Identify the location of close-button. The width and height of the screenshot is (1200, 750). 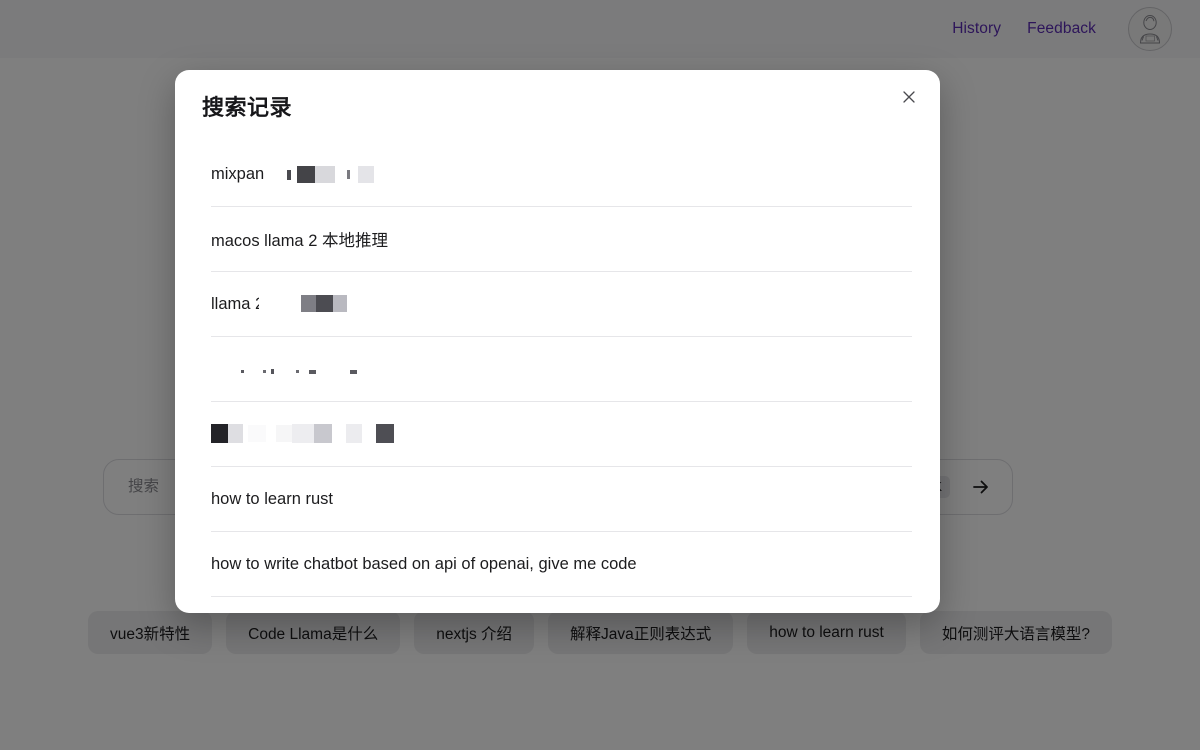
(909, 97).